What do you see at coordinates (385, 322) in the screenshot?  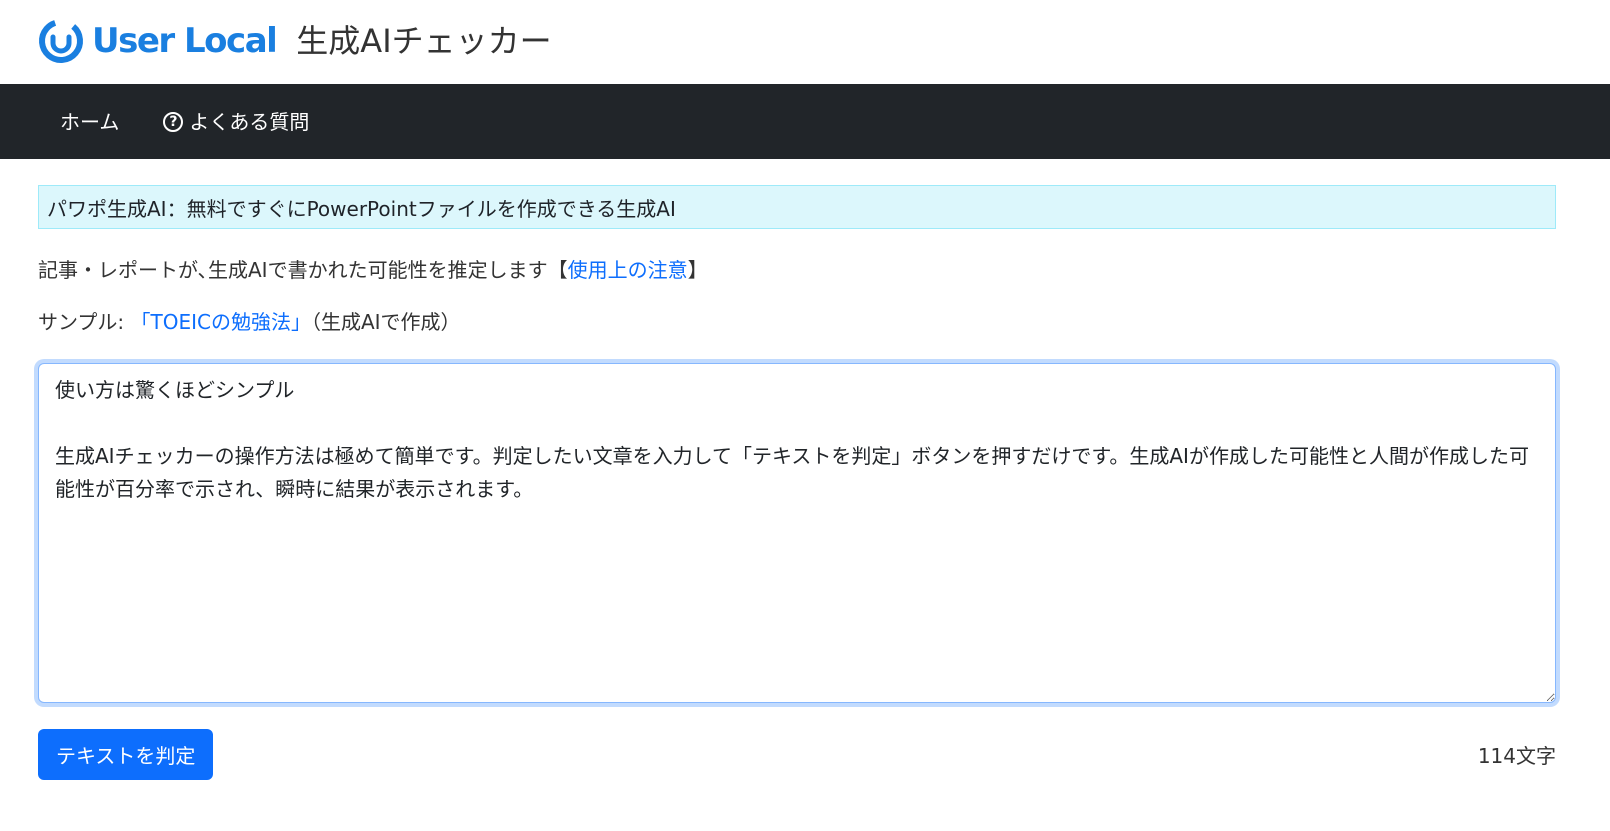 I see `sample-suffix: （生成AIで作成）` at bounding box center [385, 322].